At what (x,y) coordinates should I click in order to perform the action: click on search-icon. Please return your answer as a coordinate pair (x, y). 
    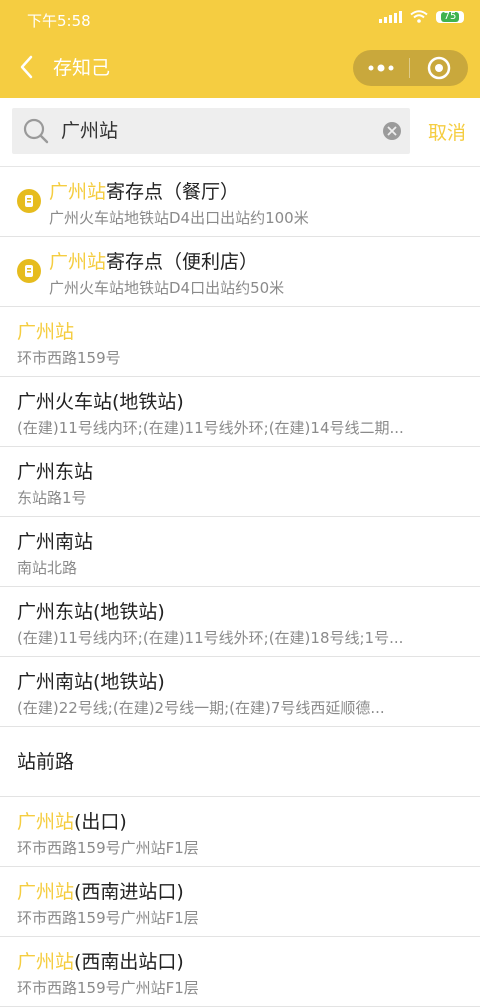
    Looking at the image, I should click on (36, 131).